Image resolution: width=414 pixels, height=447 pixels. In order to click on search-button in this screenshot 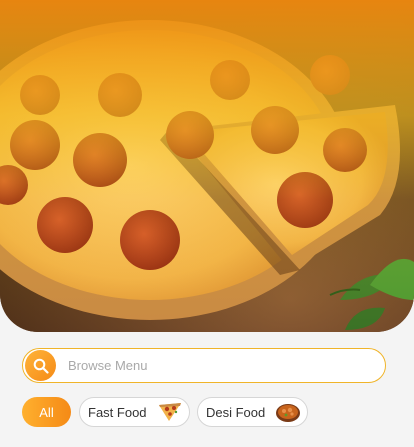, I will do `click(40, 365)`.